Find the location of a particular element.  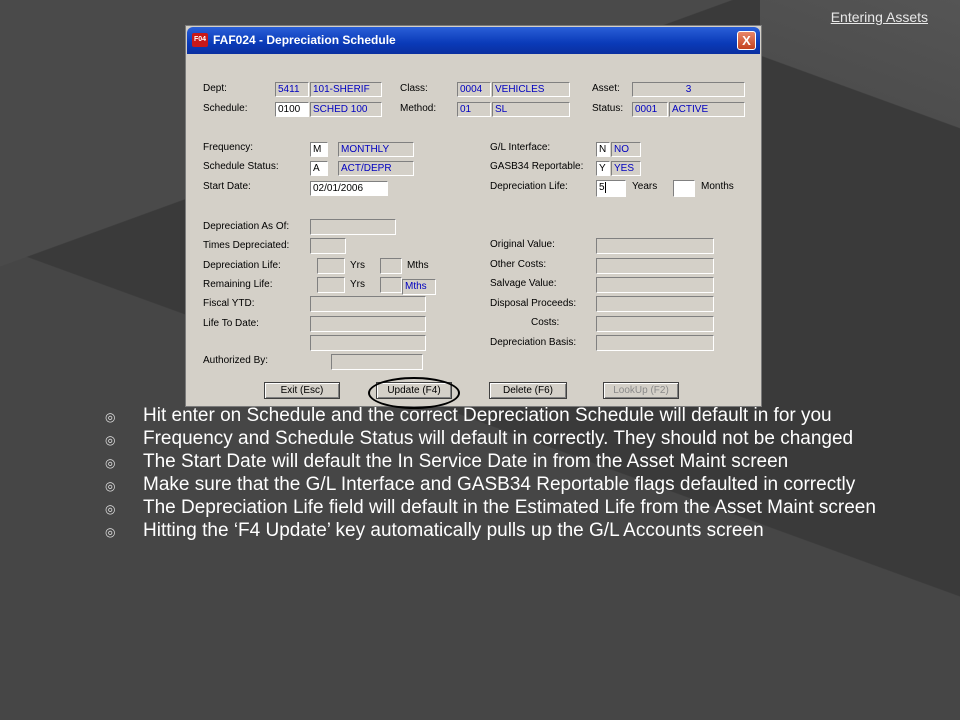

dep-life-mths-label: Mths is located at coordinates (418, 265).